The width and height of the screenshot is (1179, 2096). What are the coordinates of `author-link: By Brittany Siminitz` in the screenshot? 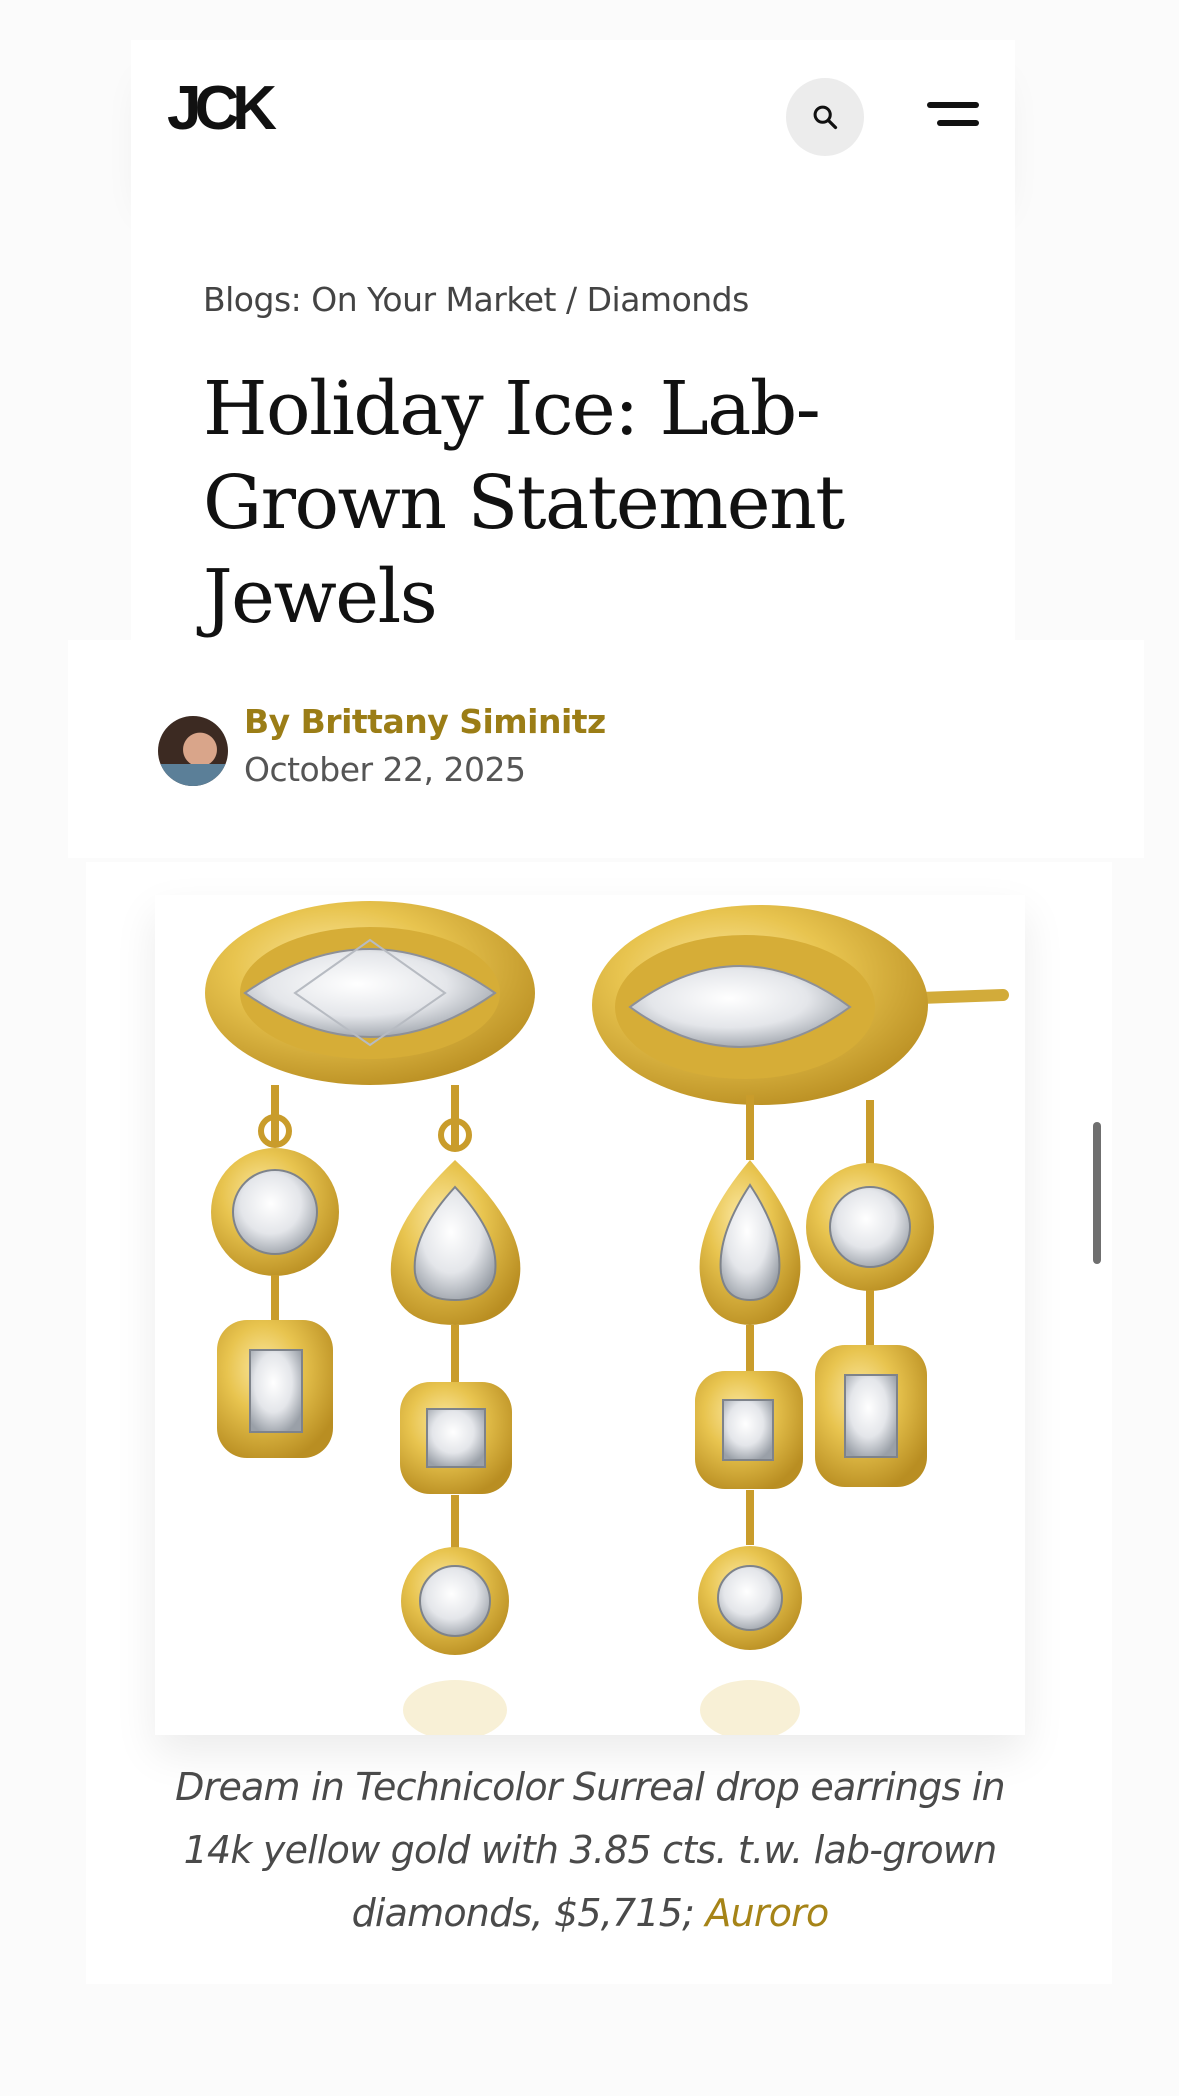 It's located at (425, 721).